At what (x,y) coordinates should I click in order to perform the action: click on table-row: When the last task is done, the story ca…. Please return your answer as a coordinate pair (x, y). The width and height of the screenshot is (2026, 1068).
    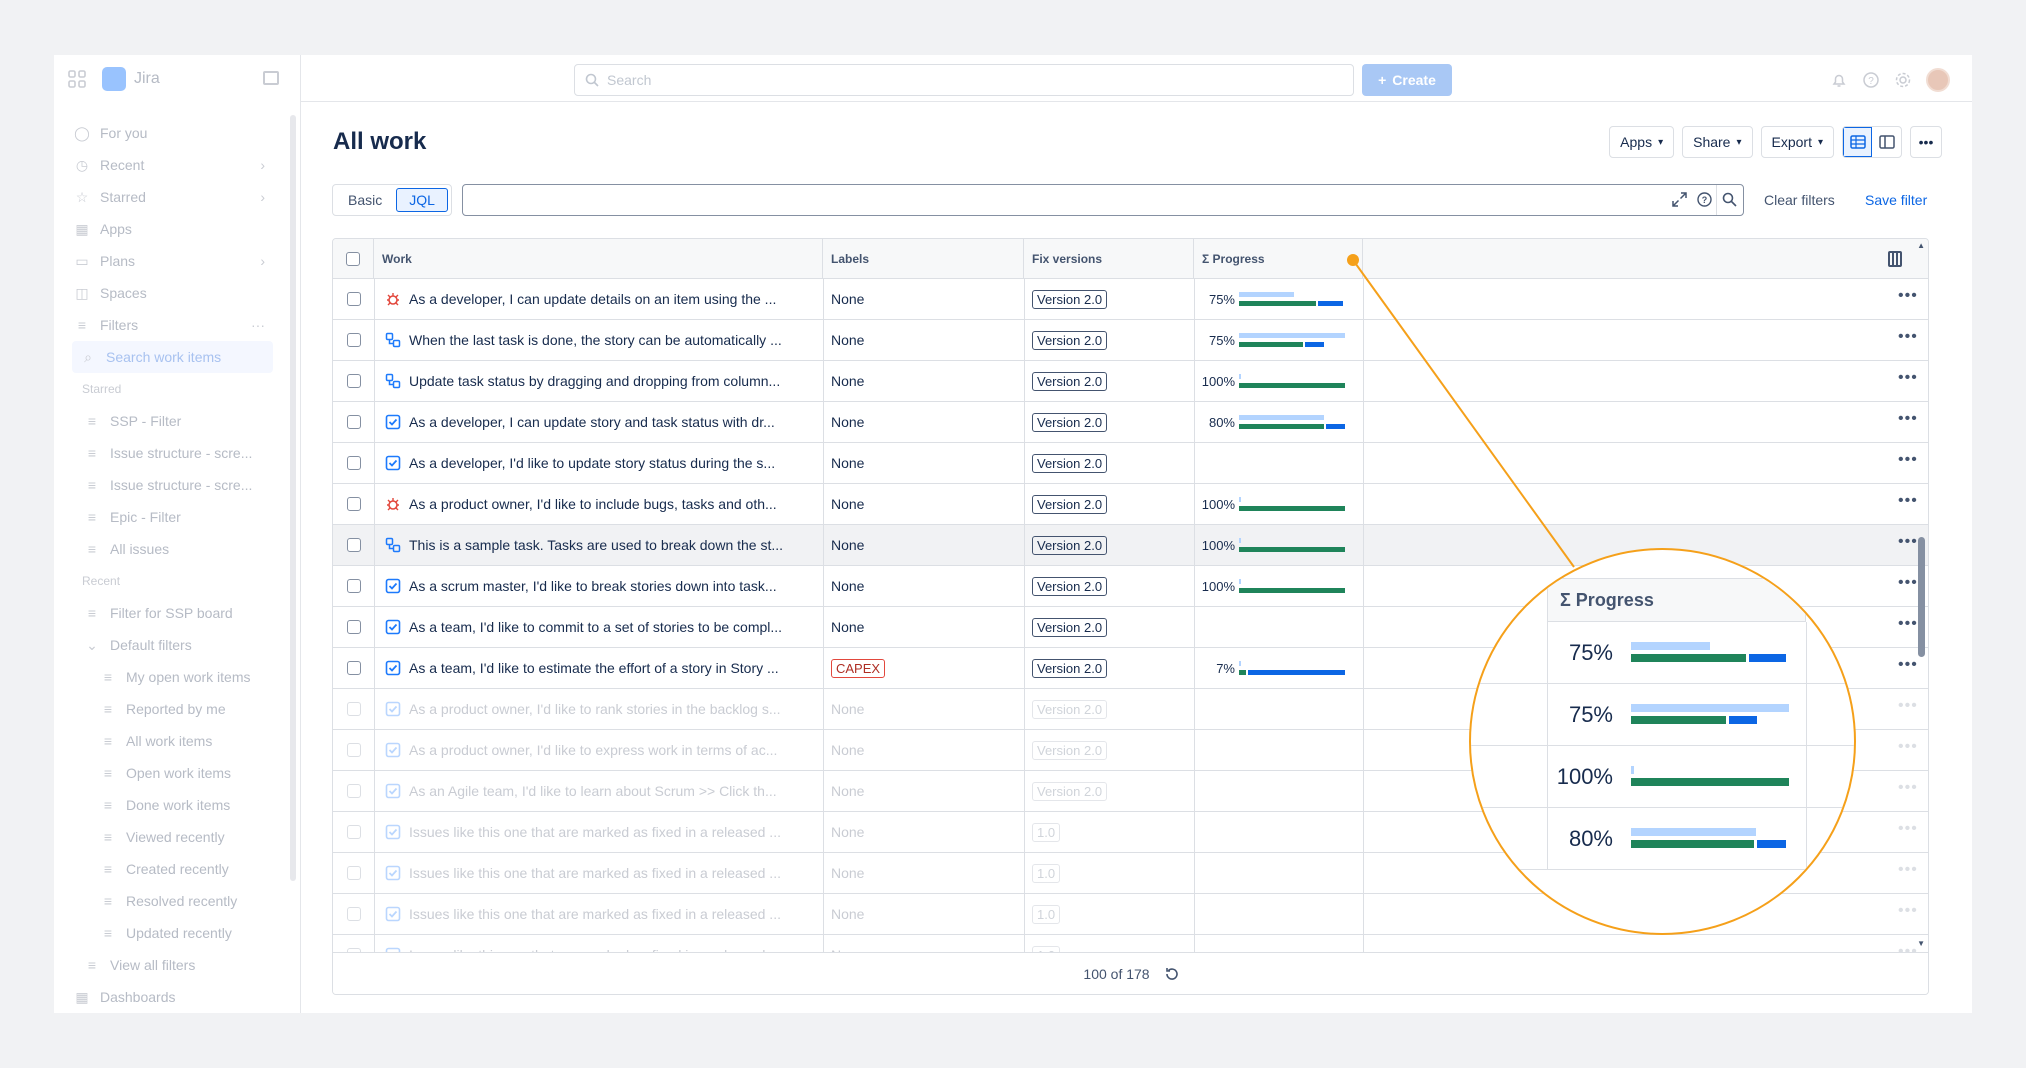
    Looking at the image, I should click on (1130, 340).